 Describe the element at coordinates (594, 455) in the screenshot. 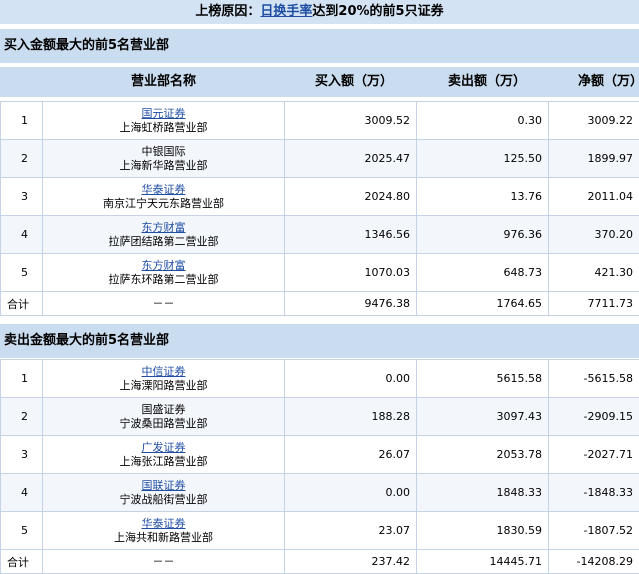

I see `net-amount: -2027.71` at that location.